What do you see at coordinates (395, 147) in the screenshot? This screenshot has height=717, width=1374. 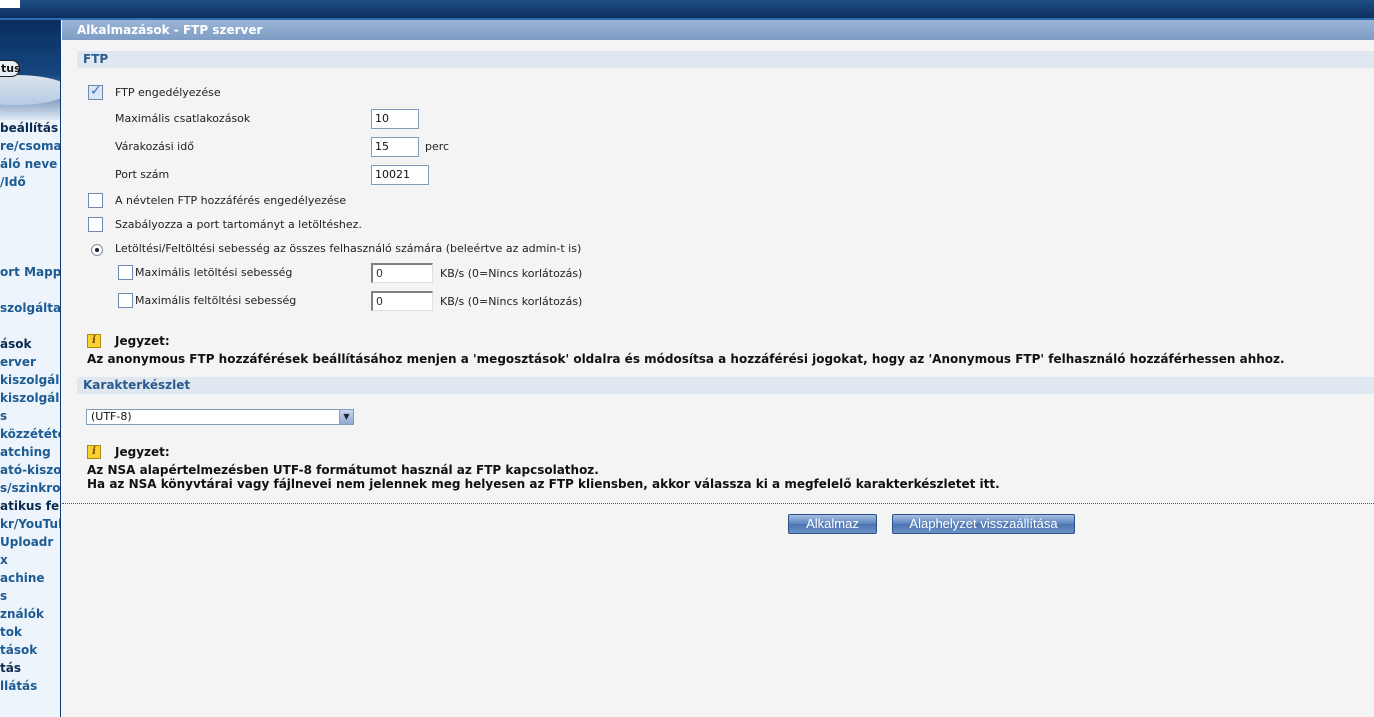 I see `idle-timeout-input: 15` at bounding box center [395, 147].